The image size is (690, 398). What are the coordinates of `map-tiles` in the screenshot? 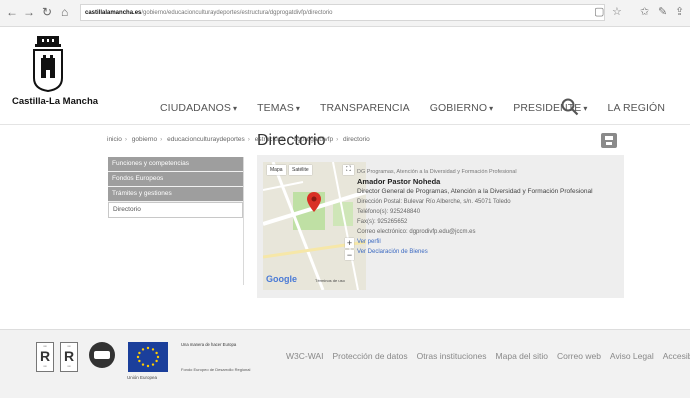 It's located at (314, 226).